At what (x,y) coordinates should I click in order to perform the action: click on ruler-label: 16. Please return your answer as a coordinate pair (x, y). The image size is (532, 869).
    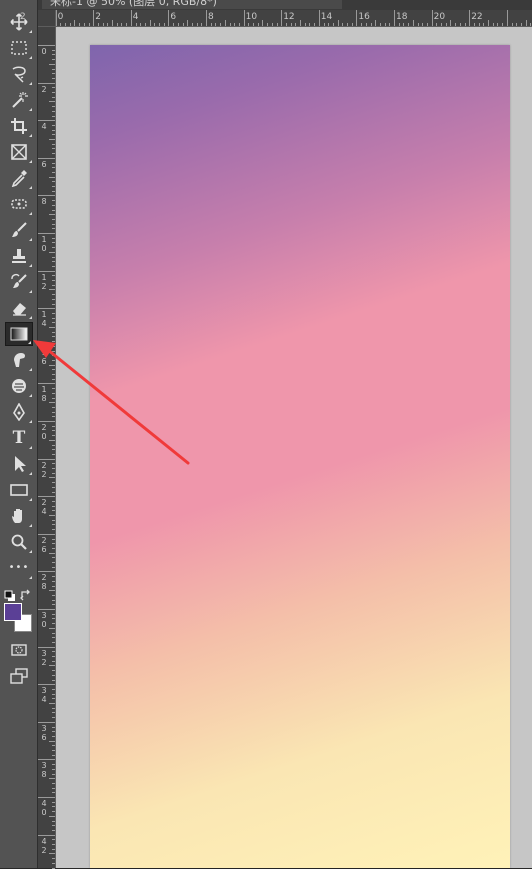
    Looking at the image, I should click on (364, 17).